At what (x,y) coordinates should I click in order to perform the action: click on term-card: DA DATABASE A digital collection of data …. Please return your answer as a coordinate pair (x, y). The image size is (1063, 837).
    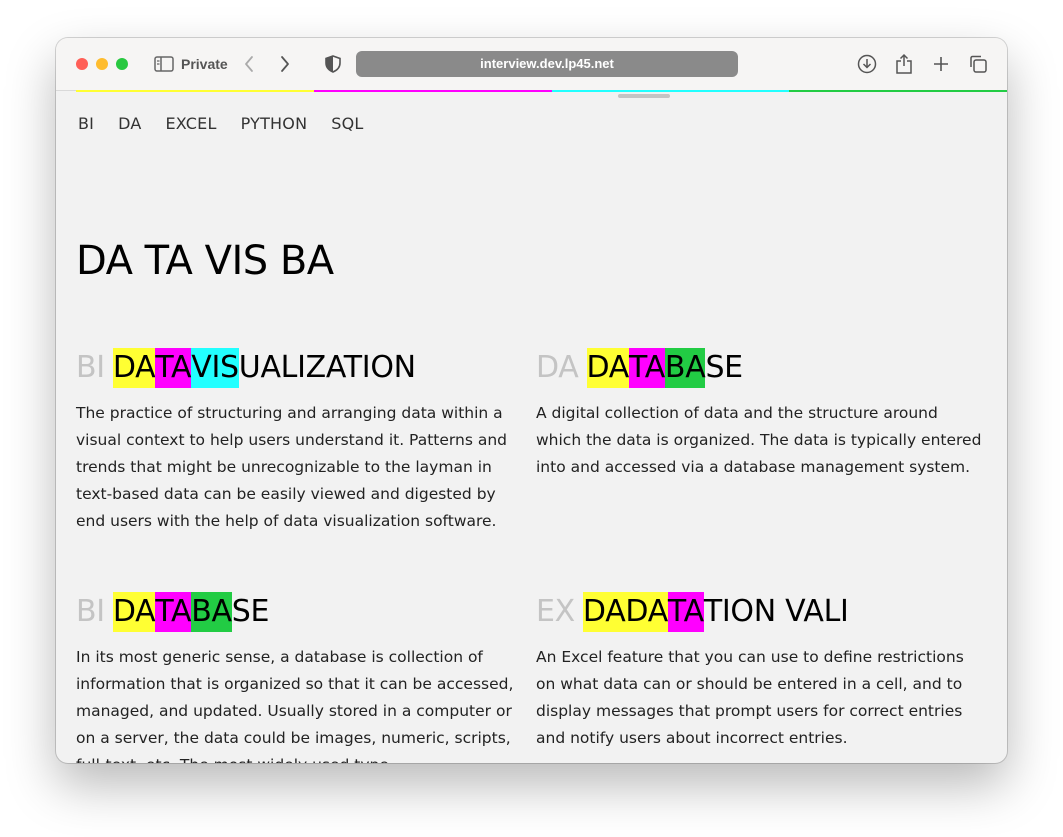
    Looking at the image, I should click on (761, 414).